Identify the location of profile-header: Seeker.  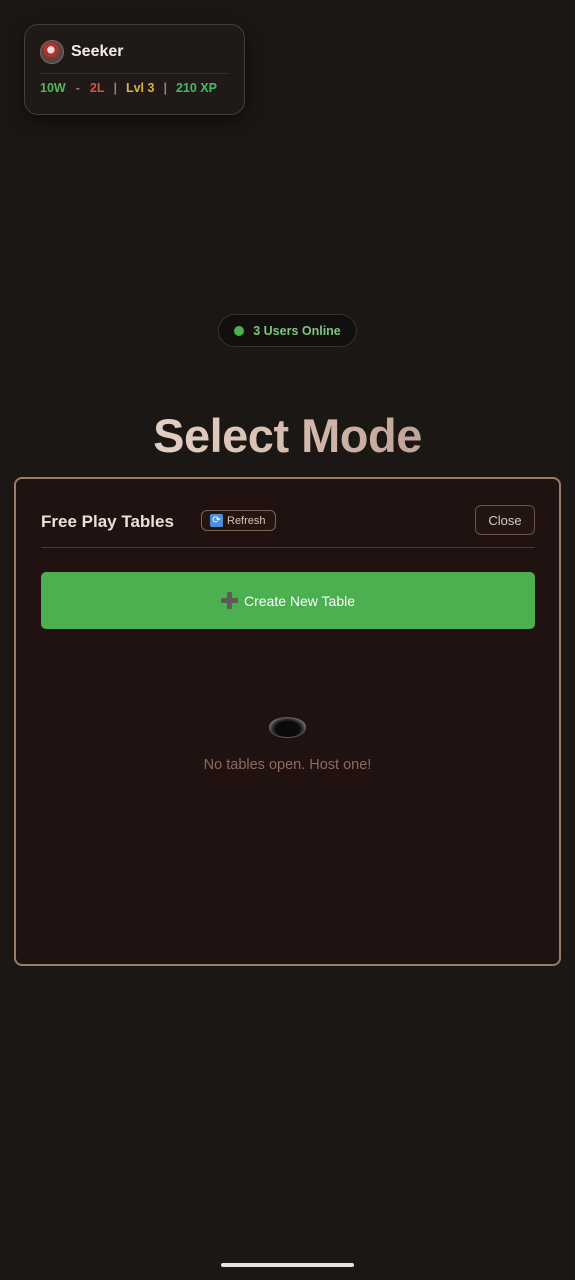
(134, 52).